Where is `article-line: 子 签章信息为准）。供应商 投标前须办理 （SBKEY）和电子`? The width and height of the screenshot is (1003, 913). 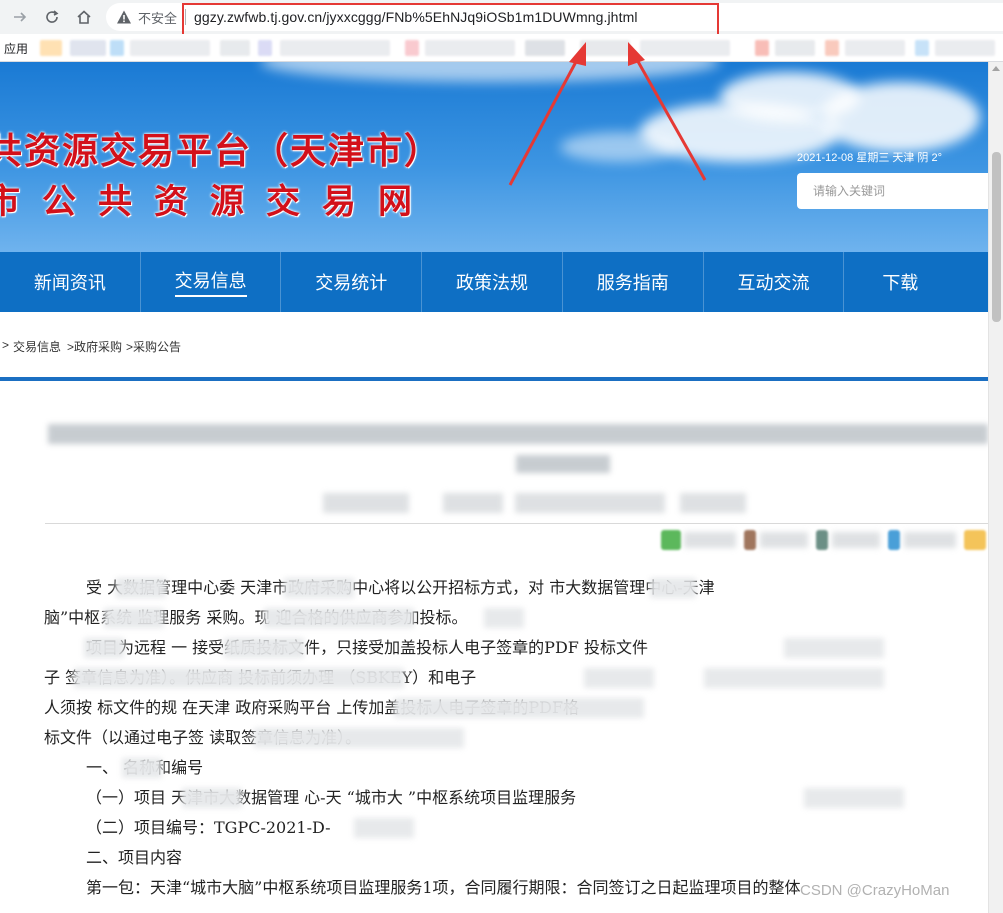
article-line: 子 签章信息为准）。供应商 投标前须办理 （SBKEY）和电子 is located at coordinates (516, 678).